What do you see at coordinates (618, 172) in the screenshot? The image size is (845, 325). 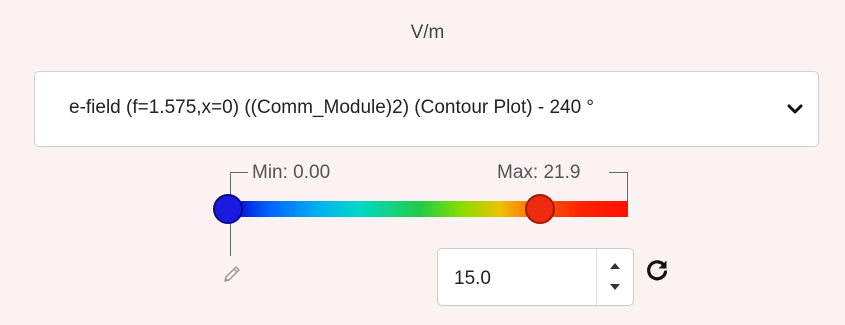 I see `max-bracket-top` at bounding box center [618, 172].